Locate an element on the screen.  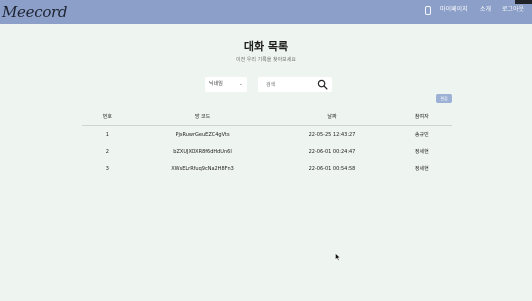
row-number: 2 is located at coordinates (107, 151).